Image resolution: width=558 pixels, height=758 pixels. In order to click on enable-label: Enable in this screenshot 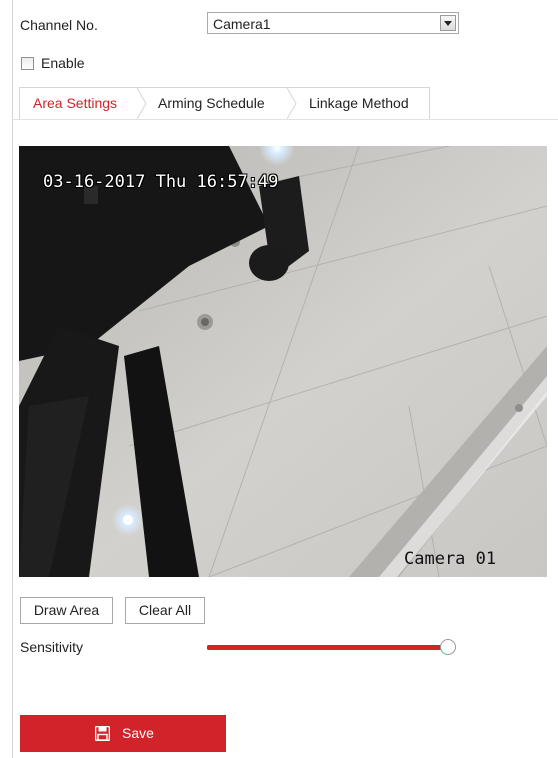, I will do `click(63, 63)`.